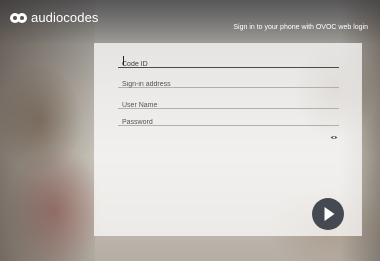  I want to click on password-input, so click(228, 122).